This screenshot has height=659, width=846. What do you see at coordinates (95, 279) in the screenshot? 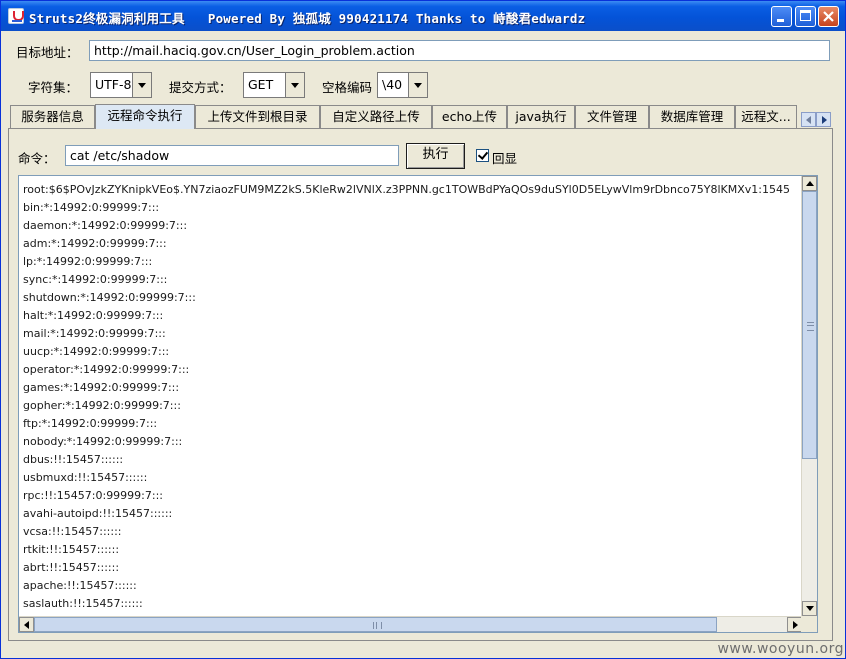
I see `output-line: sync:*:14992:0:99999:7:::` at bounding box center [95, 279].